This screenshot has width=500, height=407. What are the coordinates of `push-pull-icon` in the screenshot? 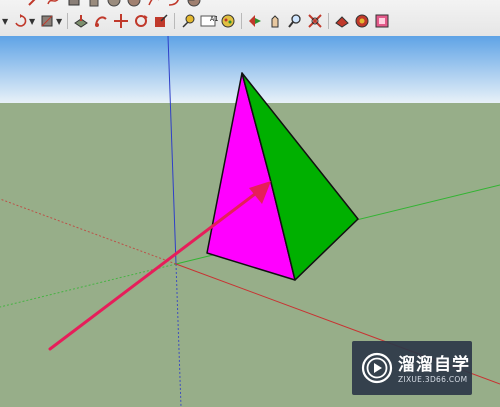 It's located at (81, 21).